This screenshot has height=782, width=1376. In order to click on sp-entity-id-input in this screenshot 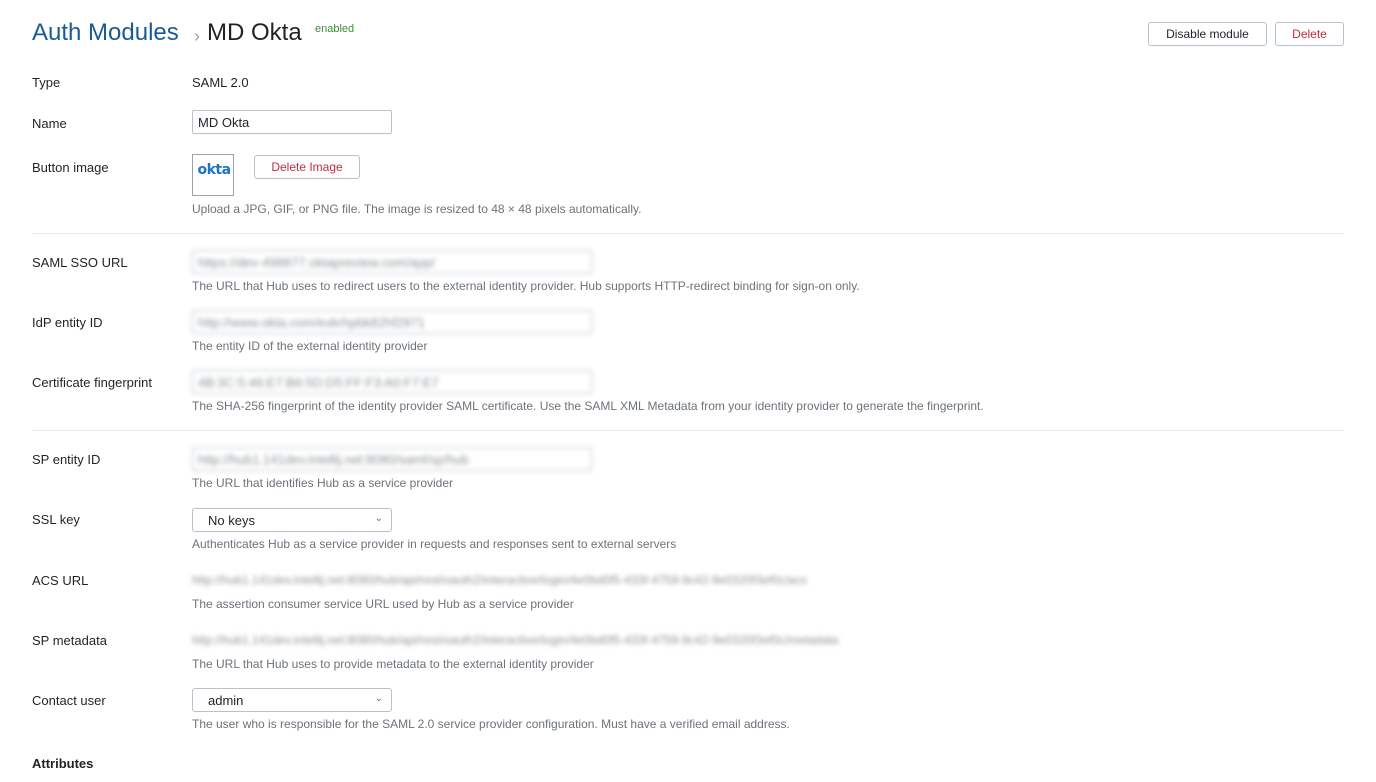, I will do `click(392, 459)`.